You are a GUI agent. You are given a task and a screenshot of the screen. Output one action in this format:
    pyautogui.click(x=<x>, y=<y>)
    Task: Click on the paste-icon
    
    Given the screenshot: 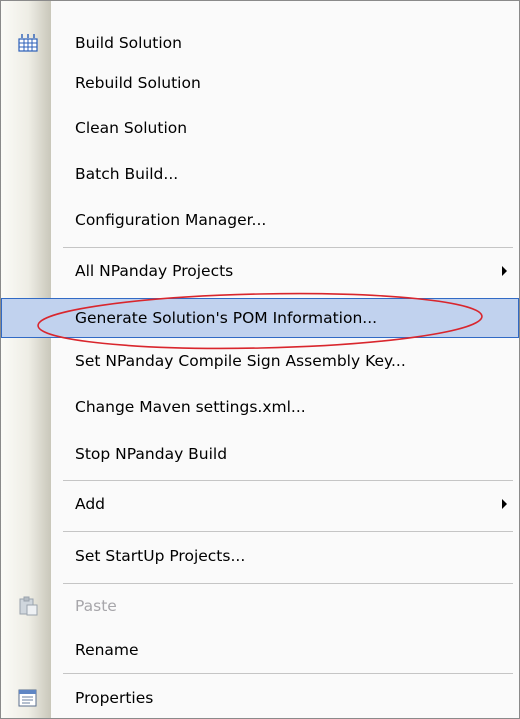 What is the action you would take?
    pyautogui.click(x=28, y=606)
    